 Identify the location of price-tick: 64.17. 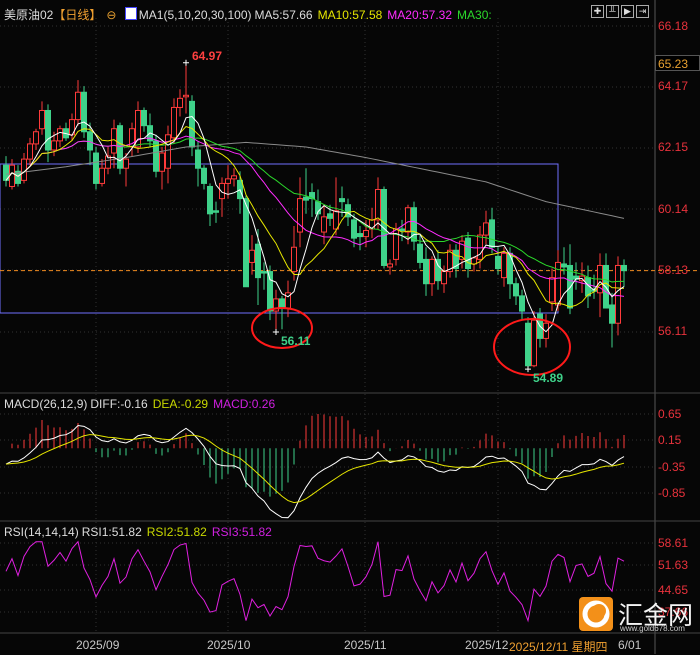
(673, 86).